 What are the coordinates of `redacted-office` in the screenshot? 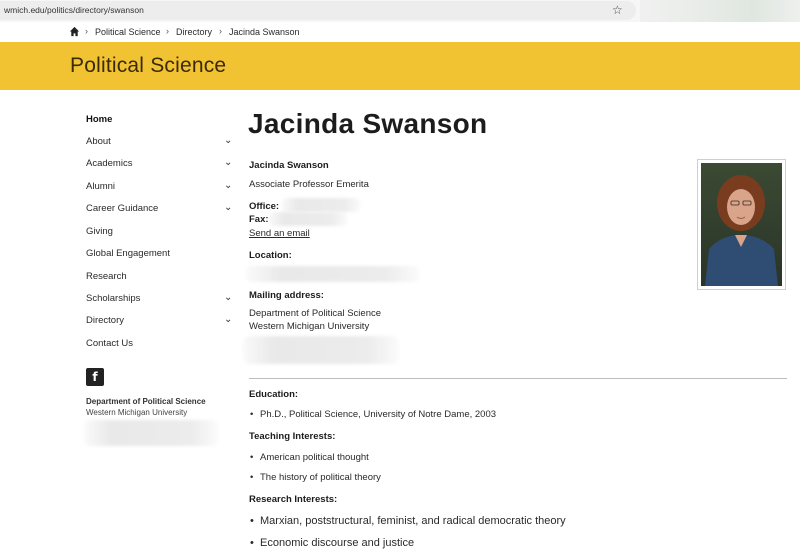 It's located at (321, 205).